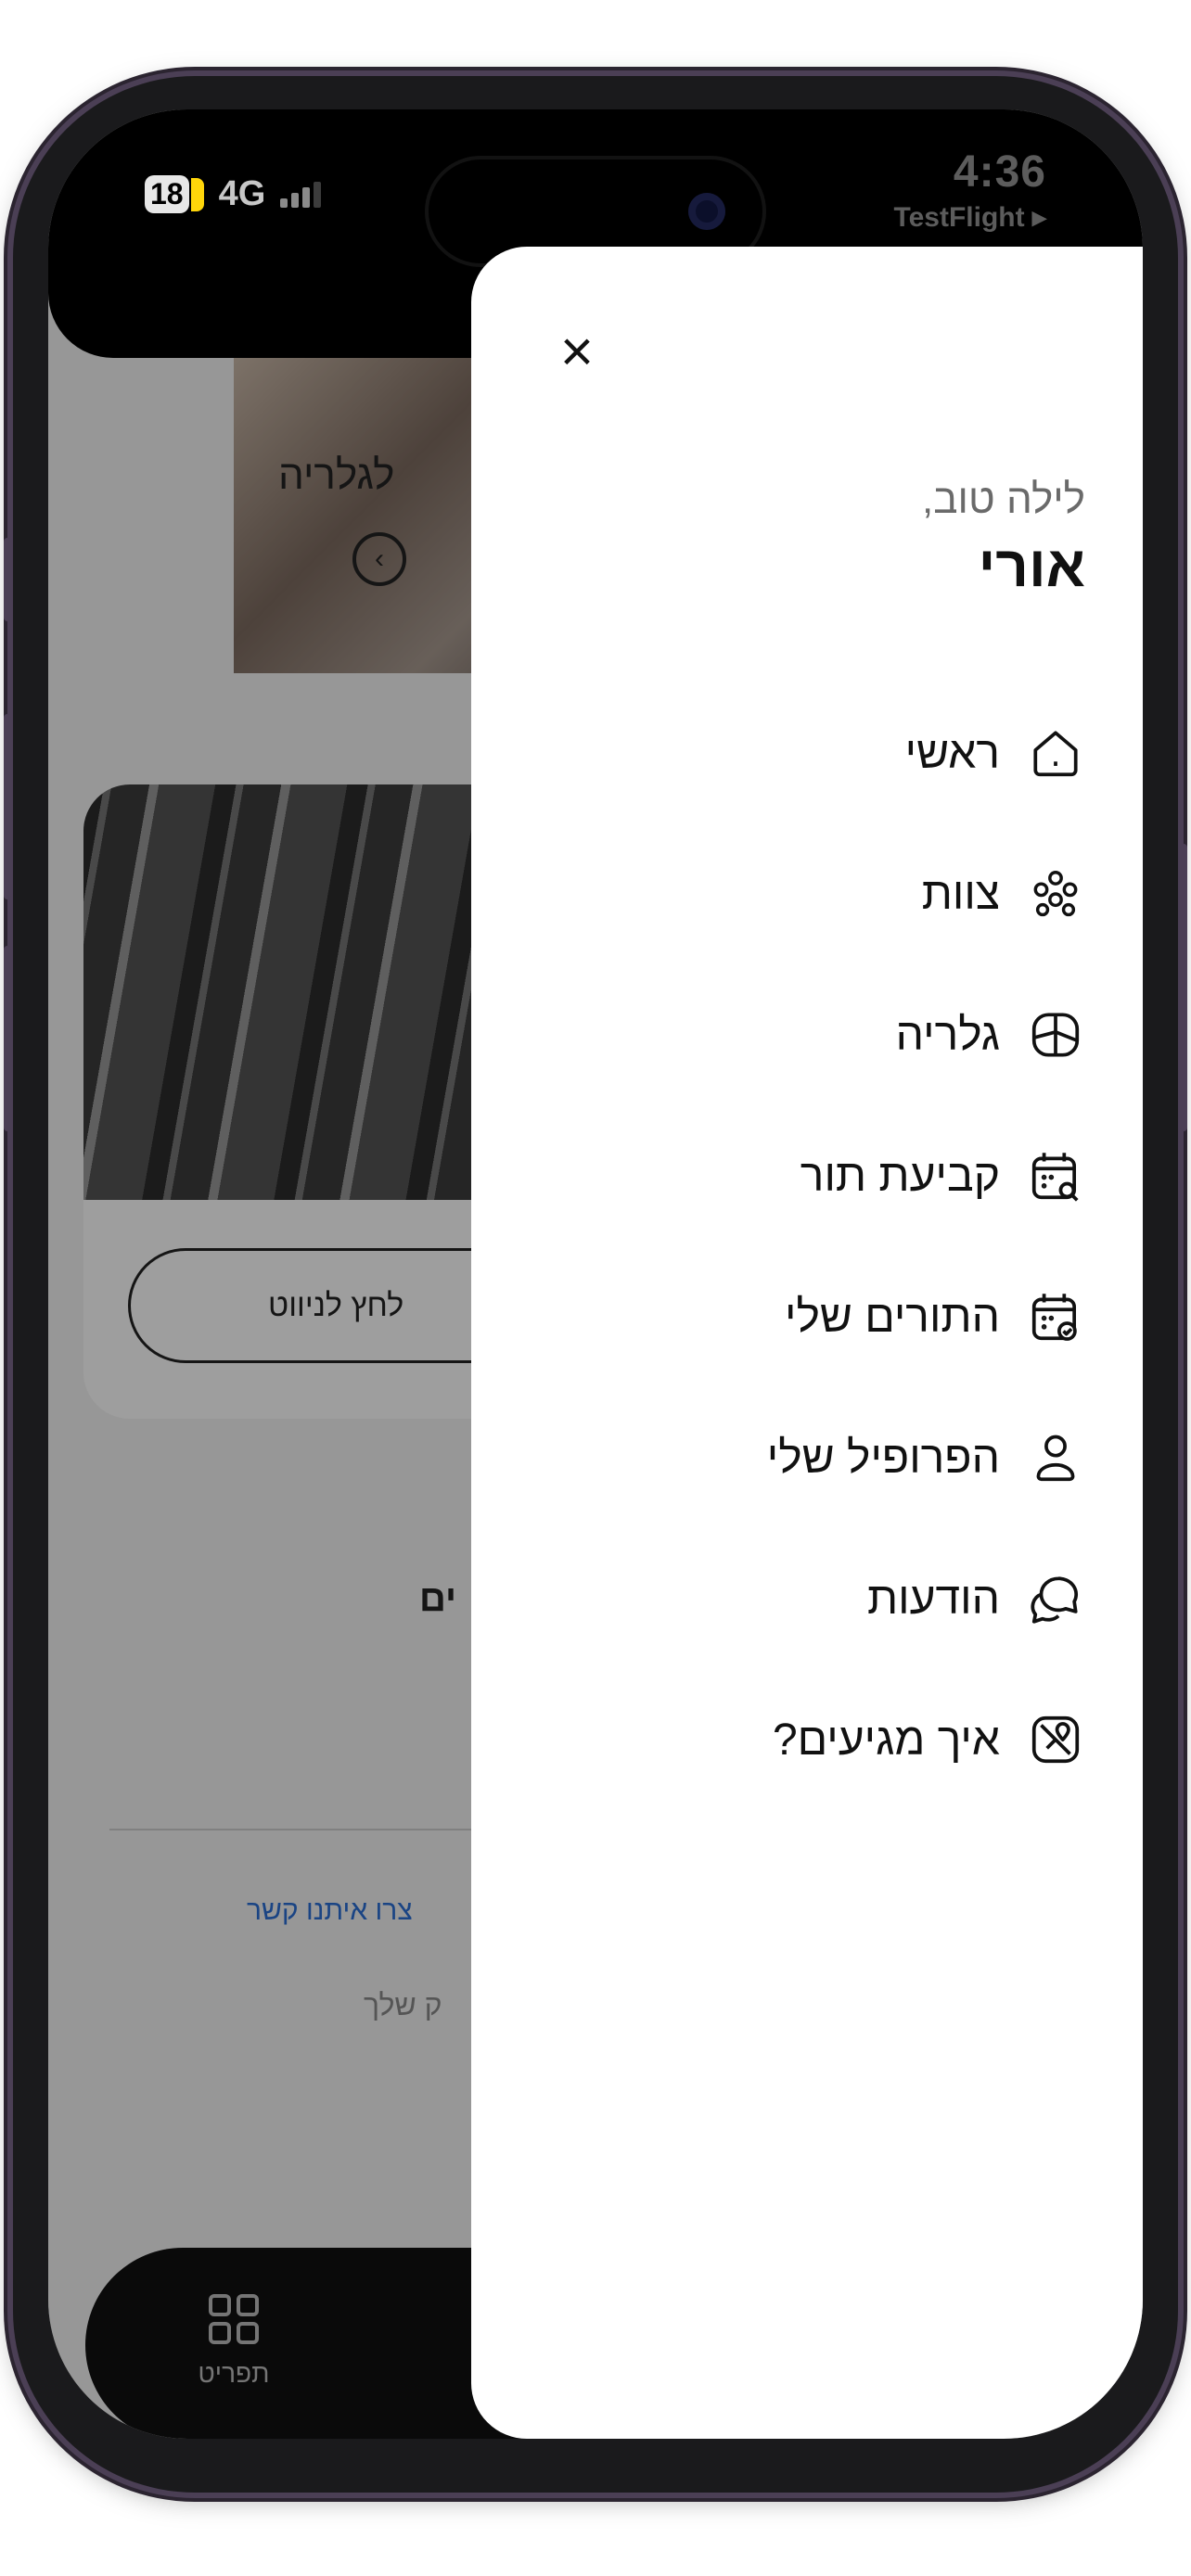  I want to click on menu-item-home: ראשי, so click(807, 752).